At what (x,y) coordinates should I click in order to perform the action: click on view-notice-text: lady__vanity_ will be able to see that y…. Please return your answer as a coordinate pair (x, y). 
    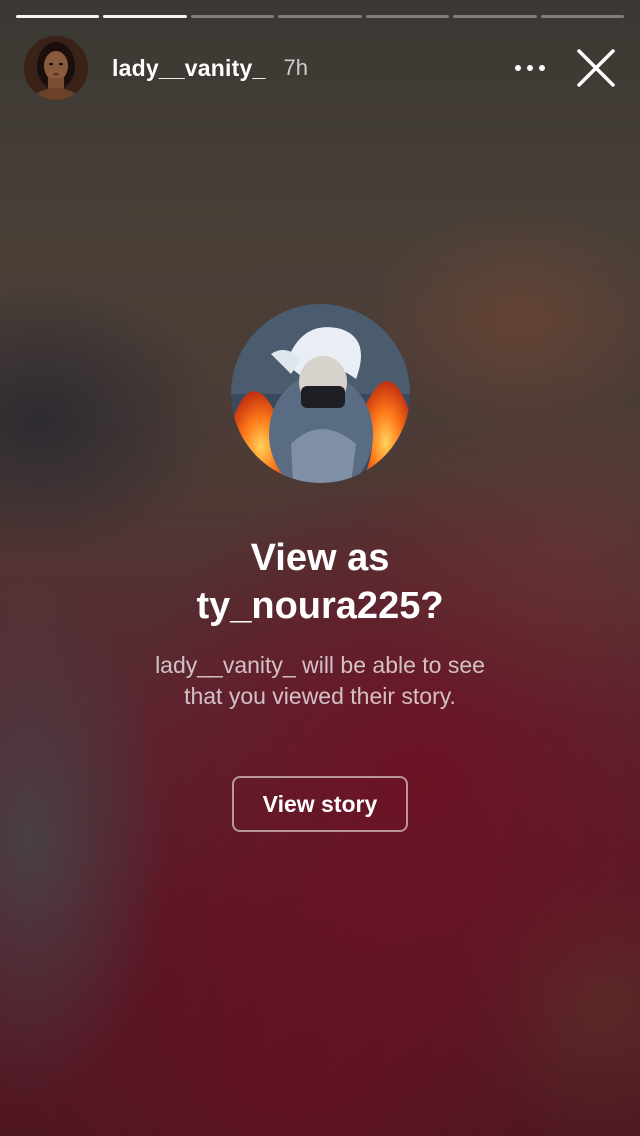
    Looking at the image, I should click on (320, 681).